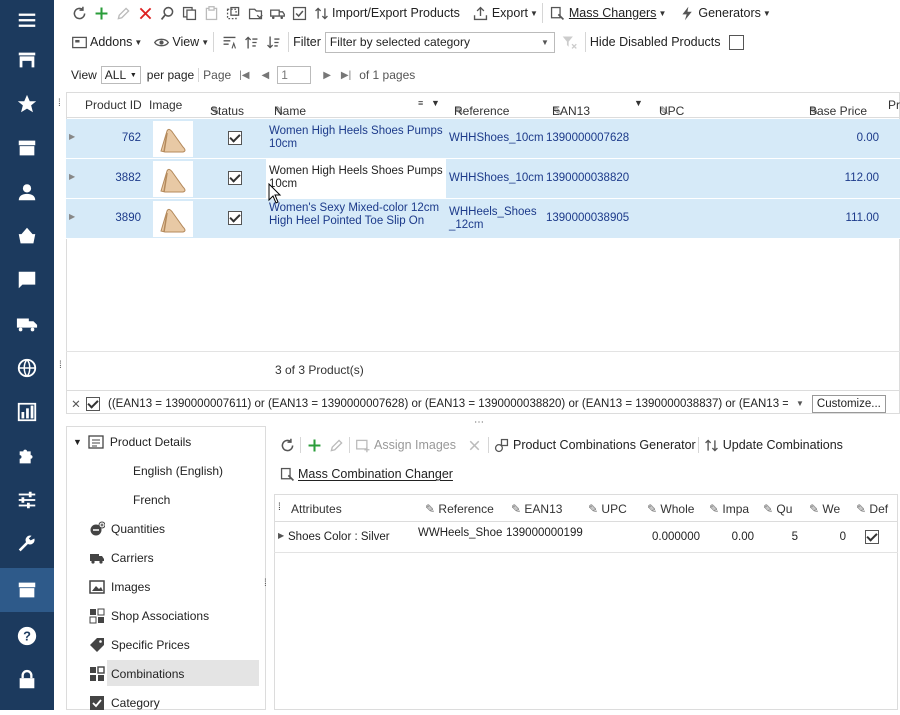  I want to click on grid-menu-icon: ⁞, so click(279, 507).